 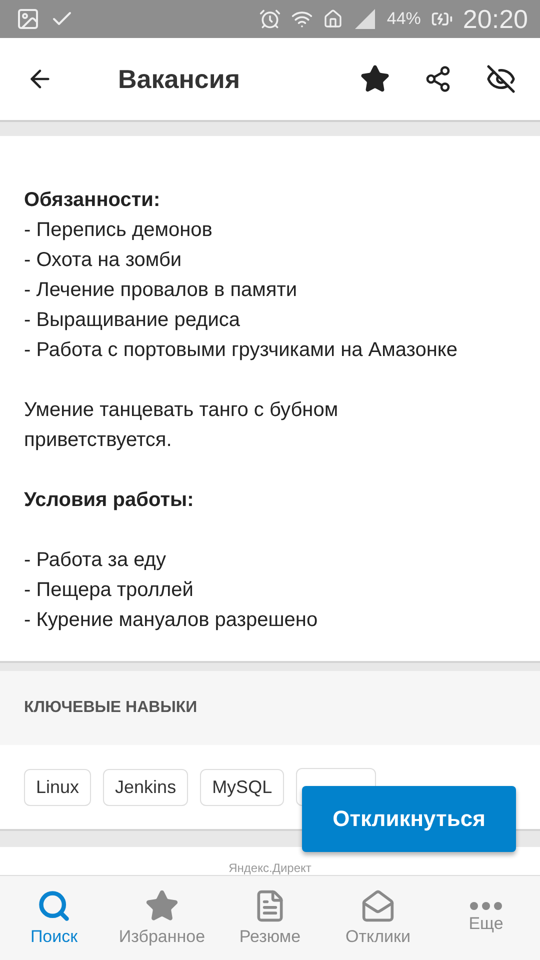 I want to click on nav-tab: Избранное, so click(x=162, y=918).